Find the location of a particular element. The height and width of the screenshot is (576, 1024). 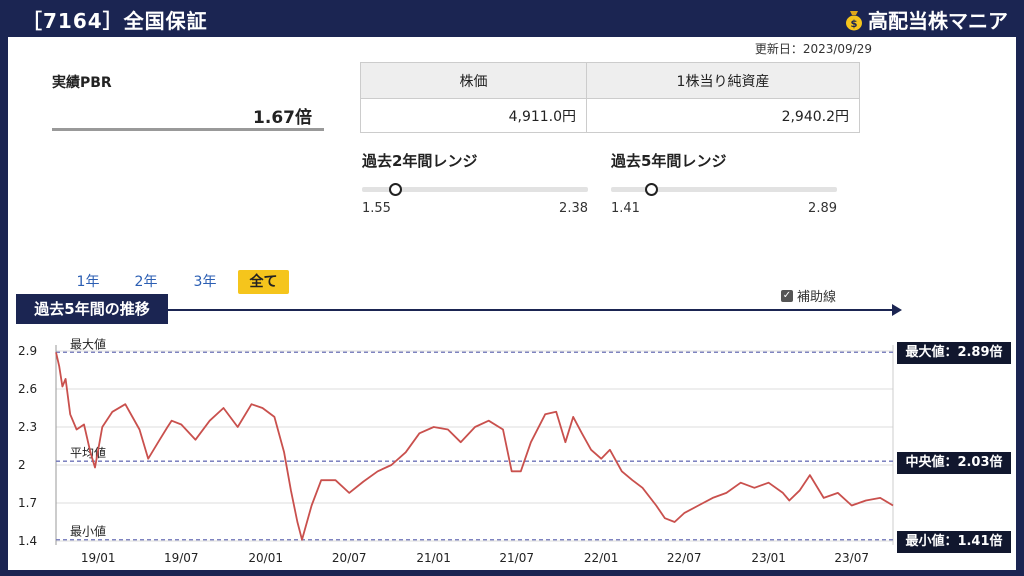

x-tick-label: 21/01 is located at coordinates (433, 558).